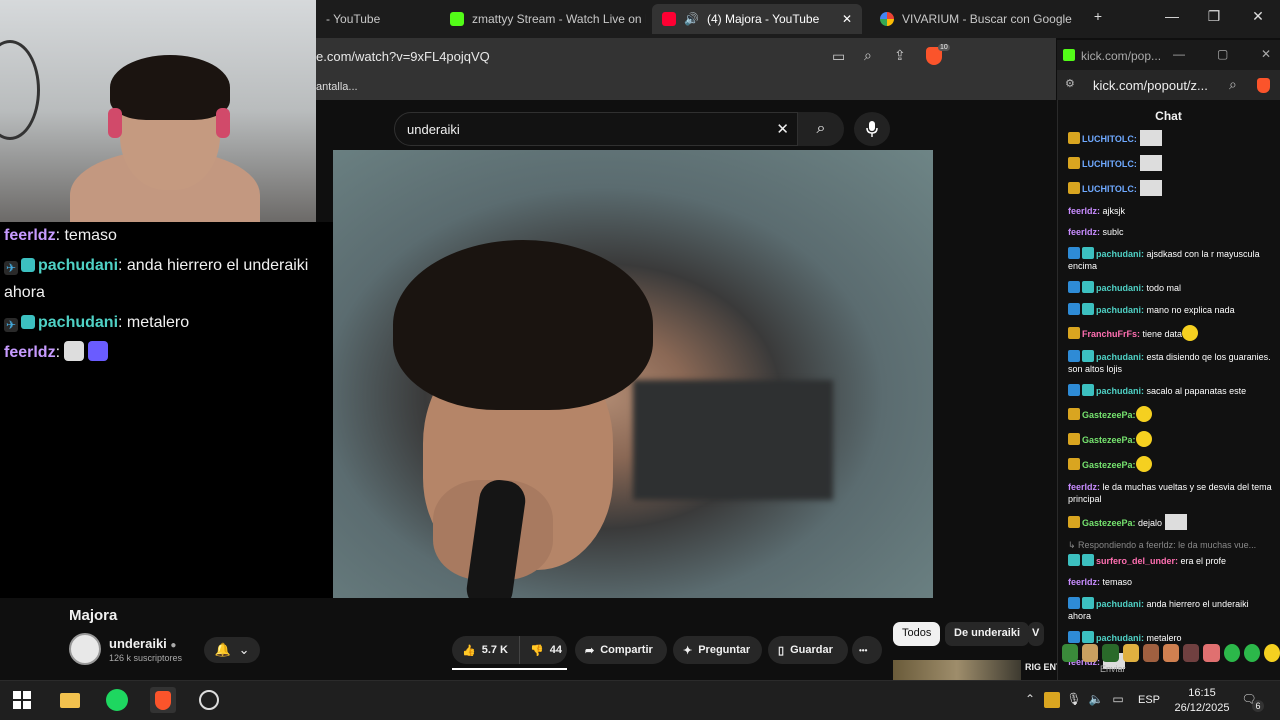  I want to click on obs-icon, so click(209, 700).